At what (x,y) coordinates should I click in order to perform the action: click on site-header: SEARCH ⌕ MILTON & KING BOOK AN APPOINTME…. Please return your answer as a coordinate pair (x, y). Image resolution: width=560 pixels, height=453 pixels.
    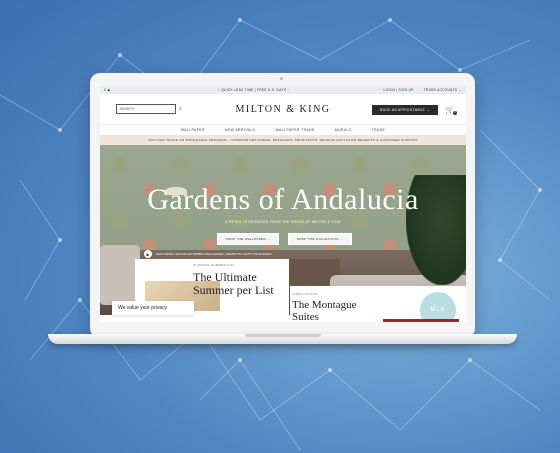
    Looking at the image, I should click on (283, 109).